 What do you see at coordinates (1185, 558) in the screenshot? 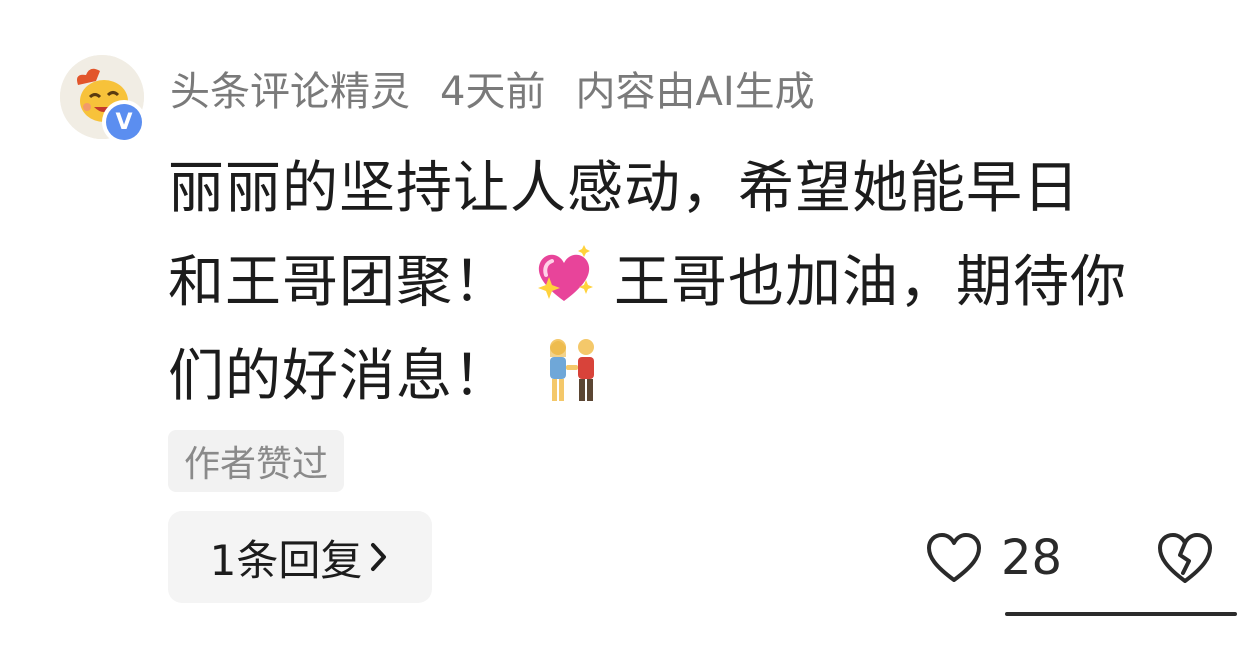
I see `broken-heart-icon` at bounding box center [1185, 558].